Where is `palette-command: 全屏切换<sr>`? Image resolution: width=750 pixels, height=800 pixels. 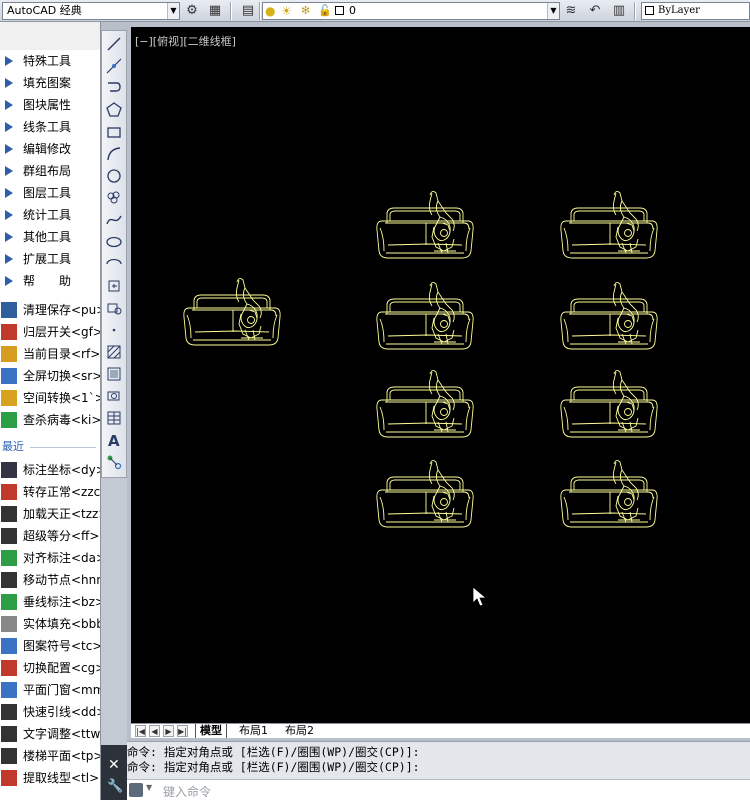
palette-command: 全屏切换<sr> is located at coordinates (50, 376).